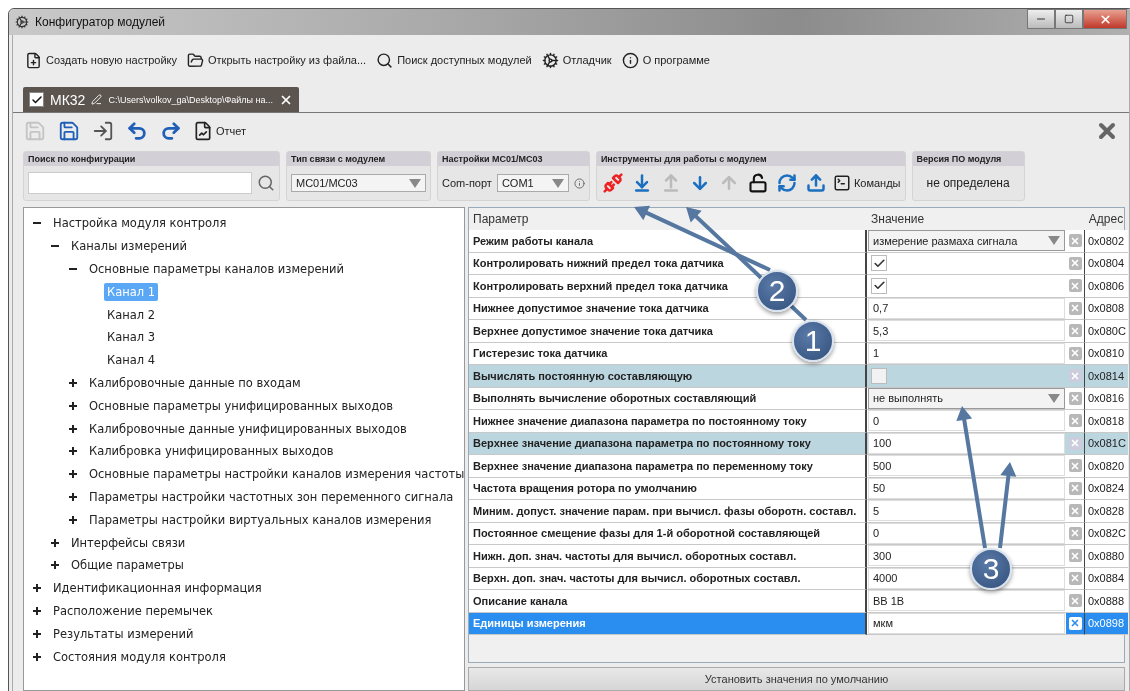 The width and height of the screenshot is (1130, 691). I want to click on tree-item: Расположение перемычек, so click(133, 610).